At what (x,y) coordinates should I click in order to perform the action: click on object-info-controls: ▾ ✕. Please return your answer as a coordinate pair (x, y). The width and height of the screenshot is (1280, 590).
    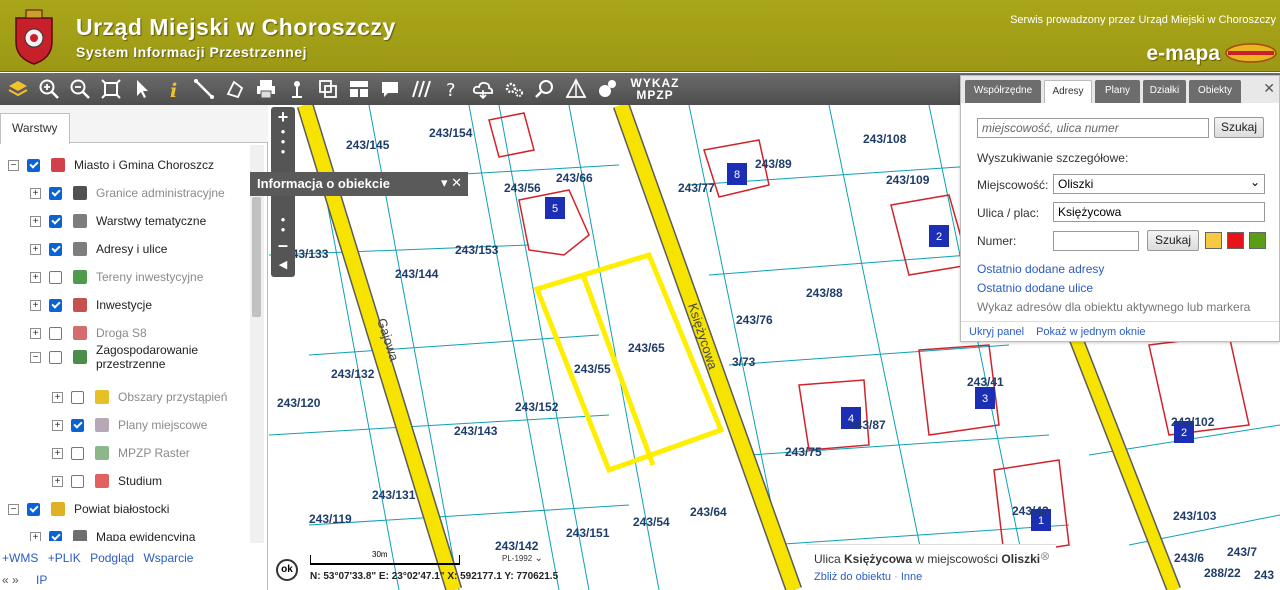
    Looking at the image, I should click on (451, 183).